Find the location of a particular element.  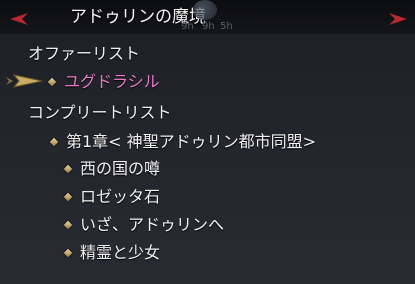

offer-list-header: オファーリスト is located at coordinates (84, 53).